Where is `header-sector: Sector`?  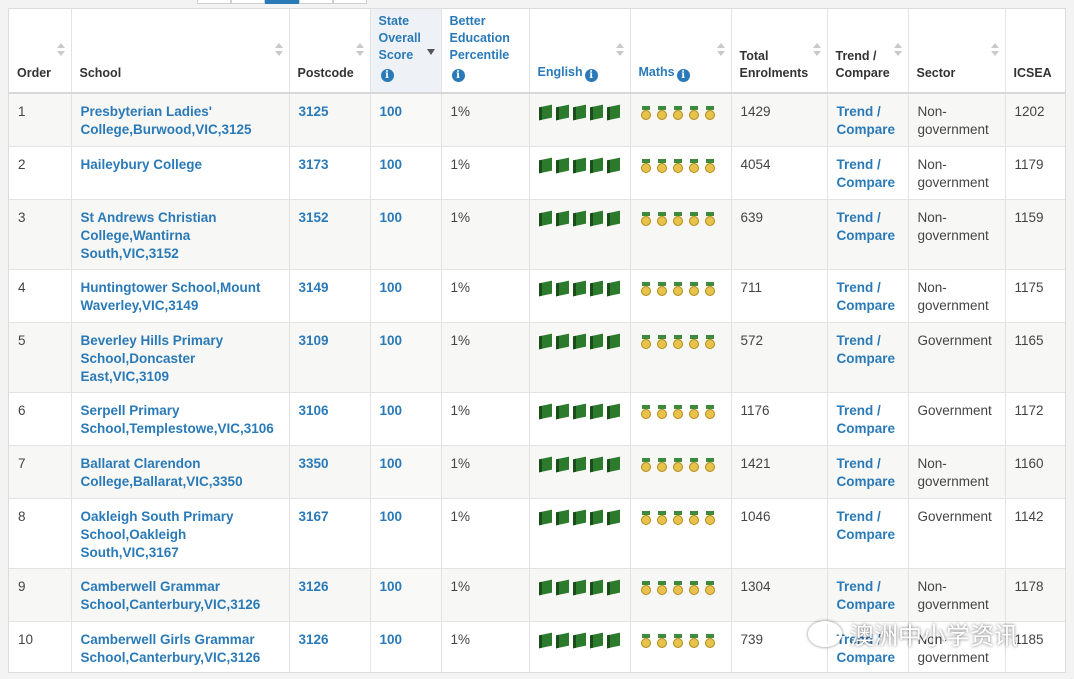 header-sector: Sector is located at coordinates (957, 51).